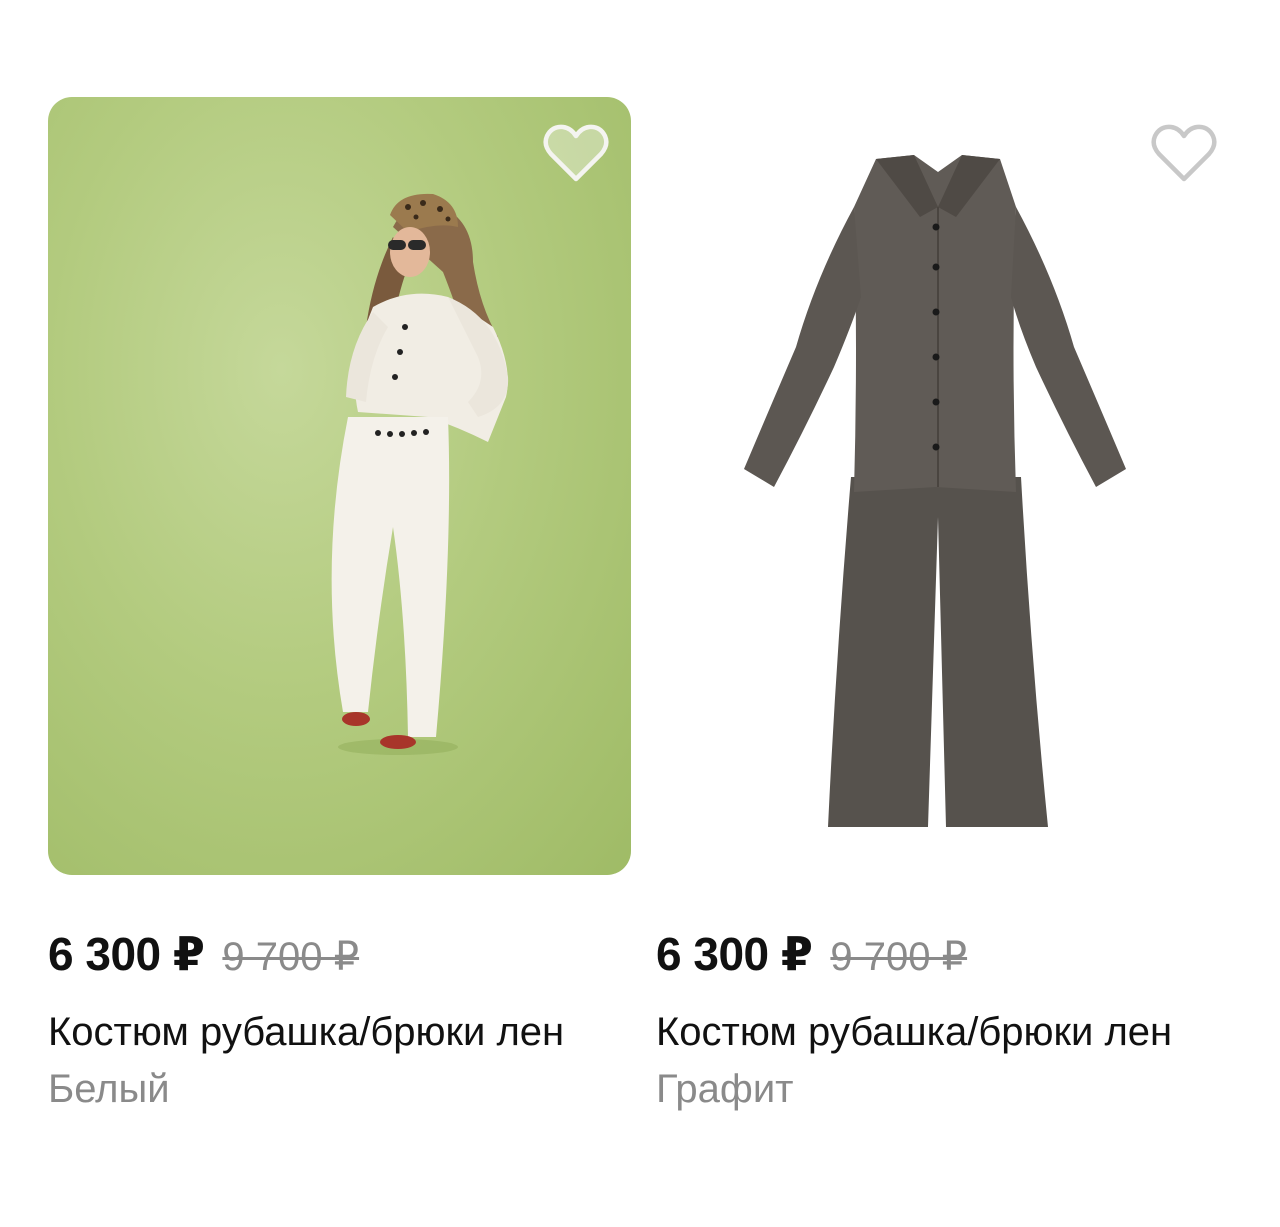  What do you see at coordinates (420, 474) in the screenshot?
I see `model-photo` at bounding box center [420, 474].